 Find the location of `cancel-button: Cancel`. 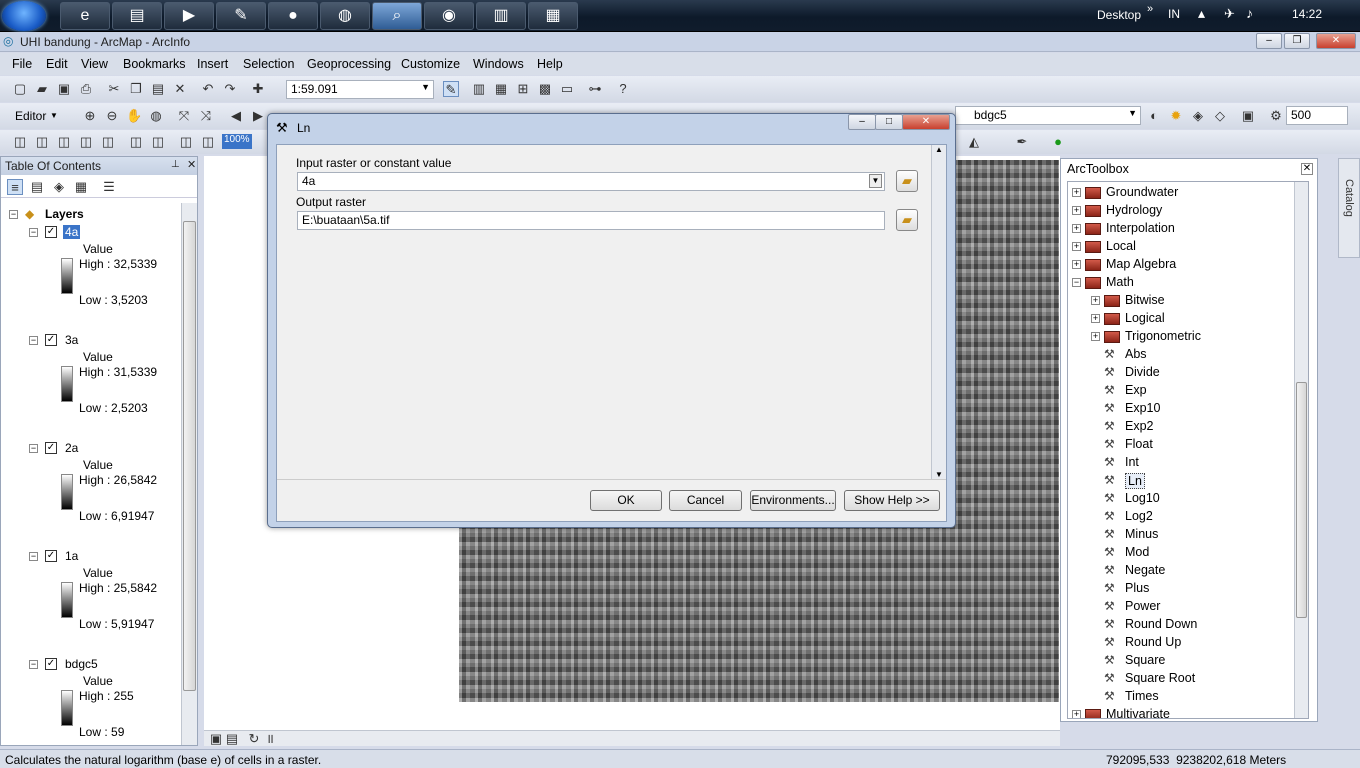

cancel-button: Cancel is located at coordinates (705, 500).